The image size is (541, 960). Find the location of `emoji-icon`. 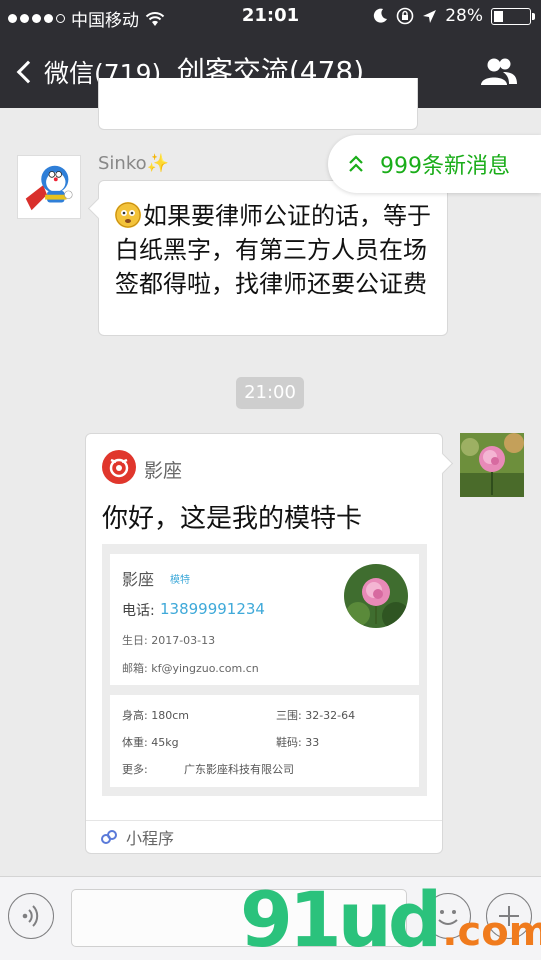

emoji-icon is located at coordinates (128, 215).